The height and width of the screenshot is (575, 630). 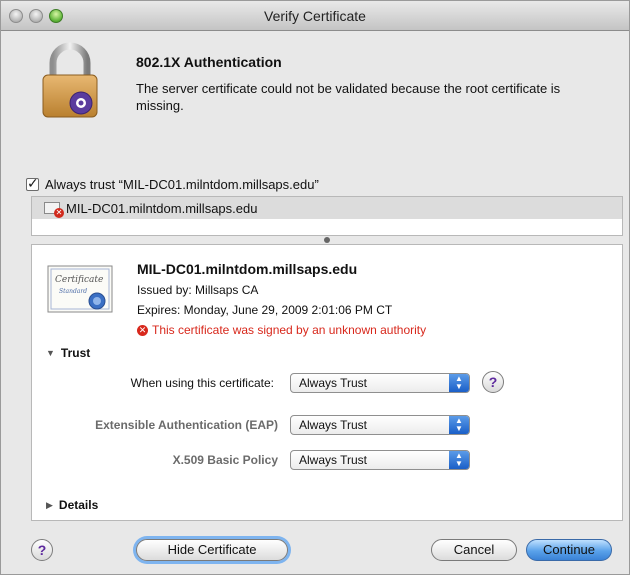 I want to click on trust-row-label-general: When using this certificate:, so click(x=202, y=383).